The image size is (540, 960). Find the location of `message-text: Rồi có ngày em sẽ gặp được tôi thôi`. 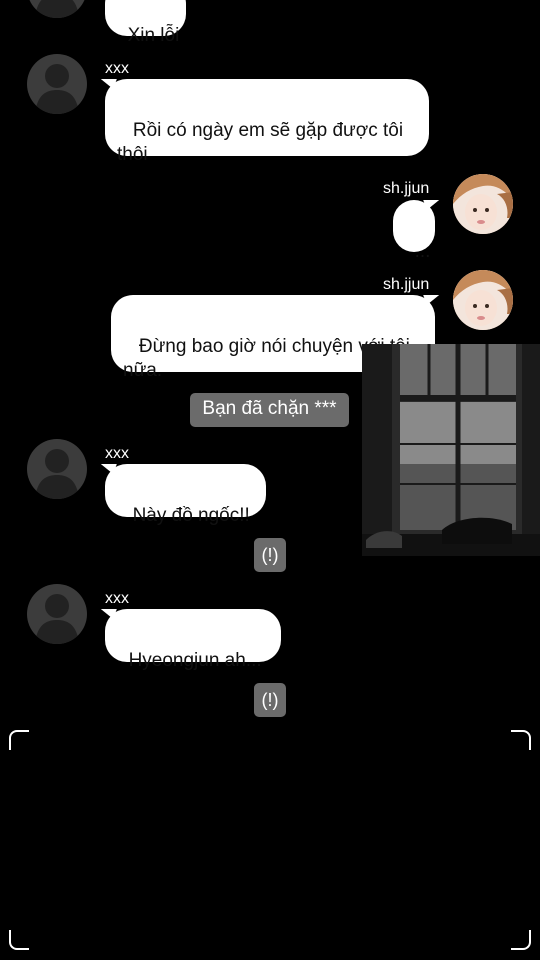

message-text: Rồi có ngày em sẽ gặp được tôi thôi is located at coordinates (260, 142).